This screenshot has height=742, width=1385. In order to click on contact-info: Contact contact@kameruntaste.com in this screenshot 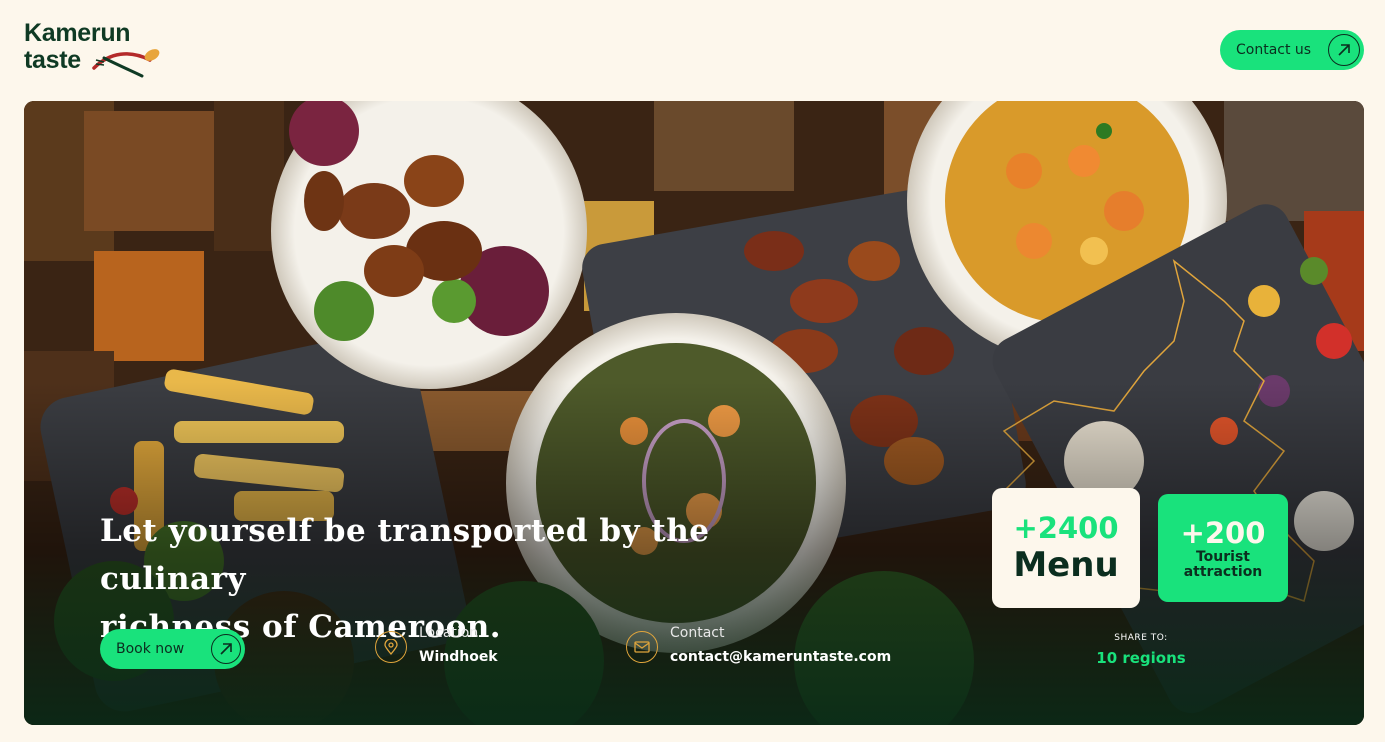, I will do `click(758, 645)`.